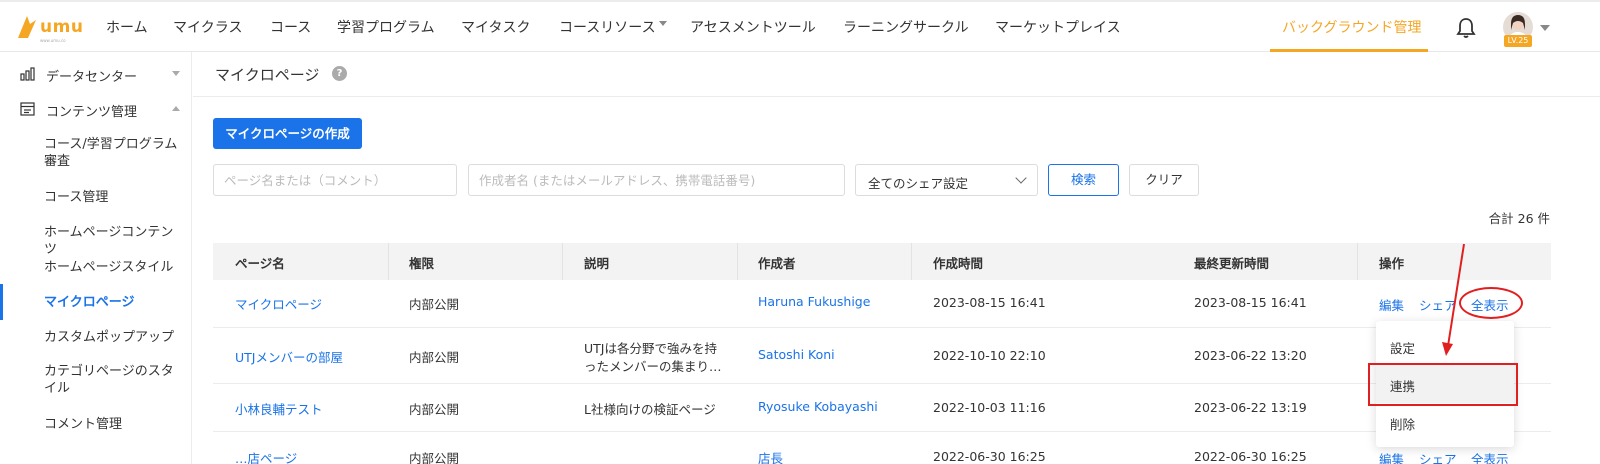 The image size is (1600, 464). I want to click on updated-time-cell: 2023-06-22 13:20, so click(1250, 355).